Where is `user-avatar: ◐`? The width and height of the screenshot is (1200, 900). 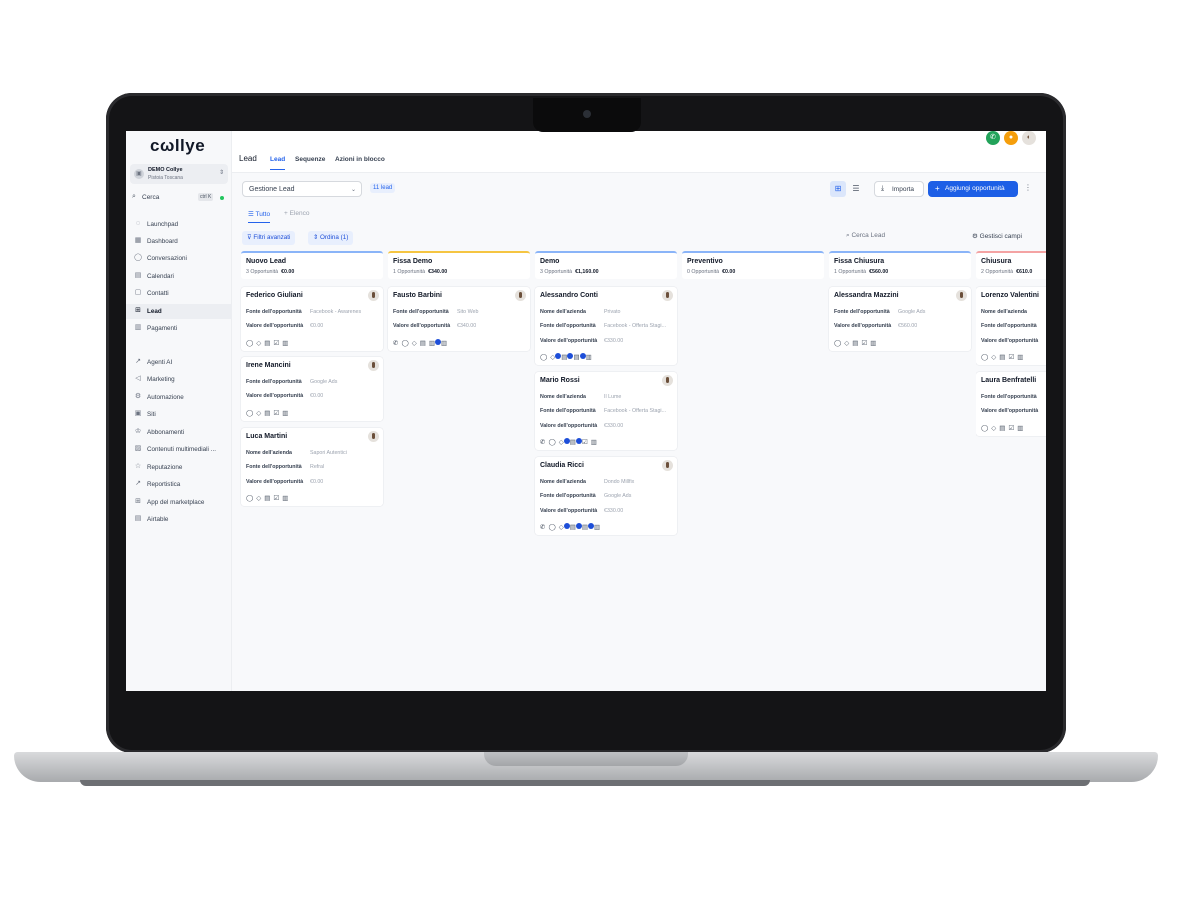 user-avatar: ◐ is located at coordinates (1029, 138).